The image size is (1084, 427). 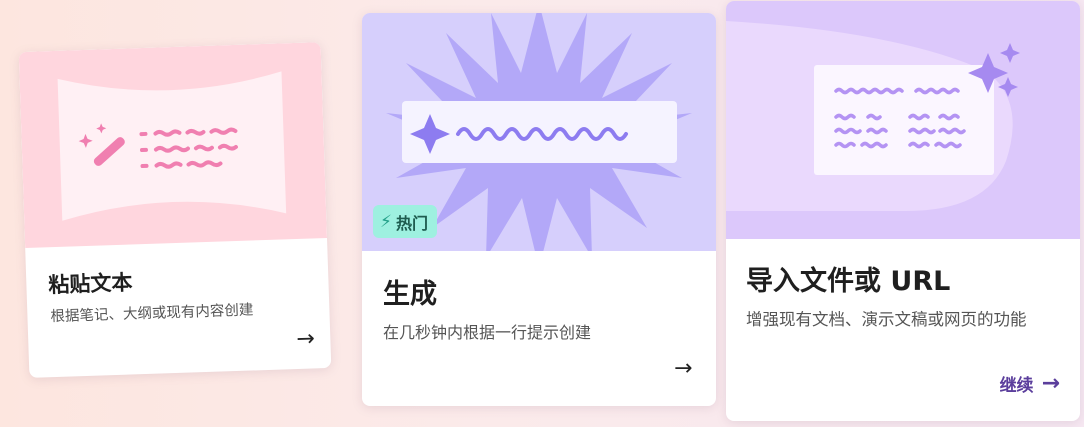 I want to click on continue-button: 继续 →, so click(x=1030, y=383).